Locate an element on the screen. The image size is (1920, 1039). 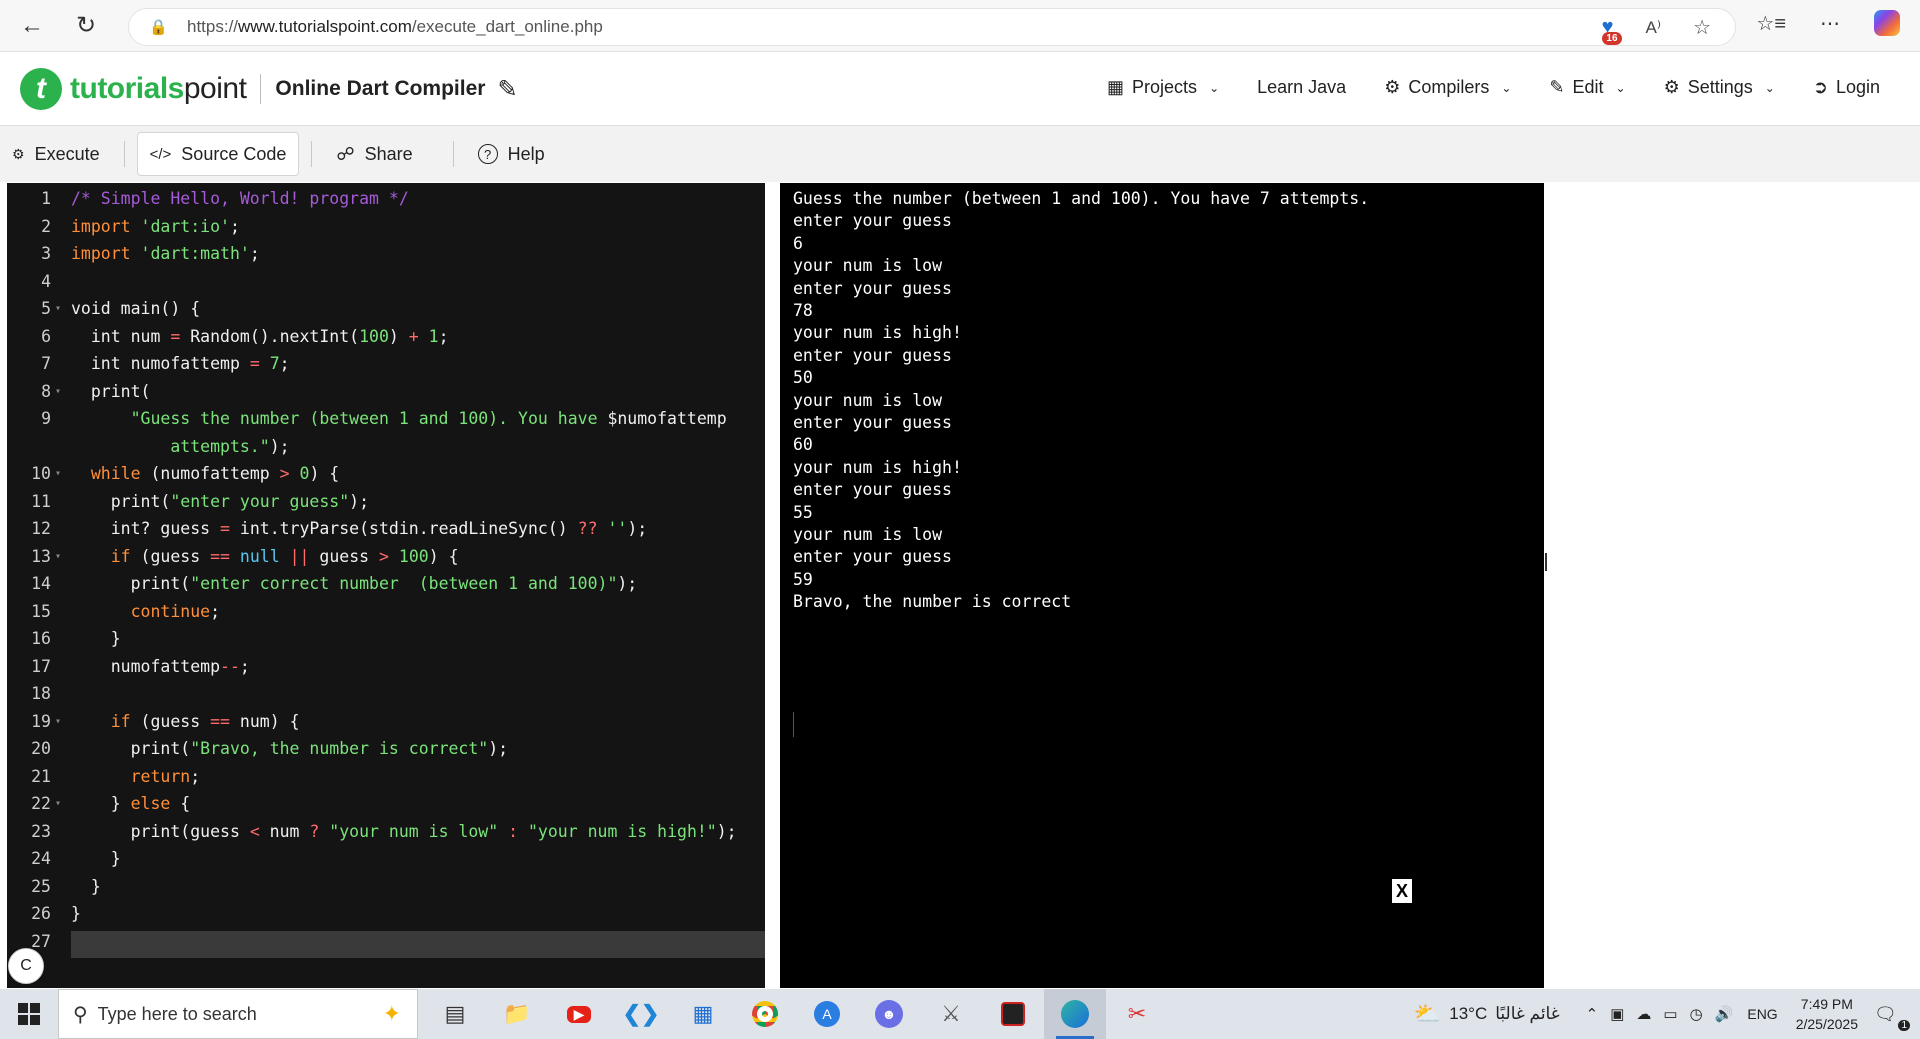
meet-now-icon: ▣ is located at coordinates (1617, 1014).